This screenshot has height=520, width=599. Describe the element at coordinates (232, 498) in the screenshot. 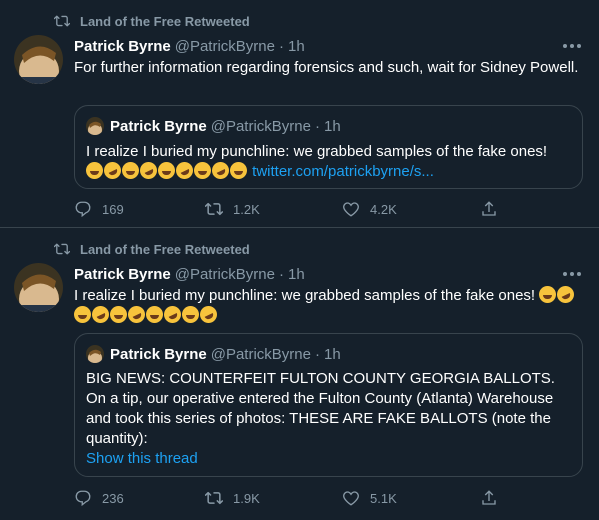

I see `retweet-button: 1.9K` at that location.